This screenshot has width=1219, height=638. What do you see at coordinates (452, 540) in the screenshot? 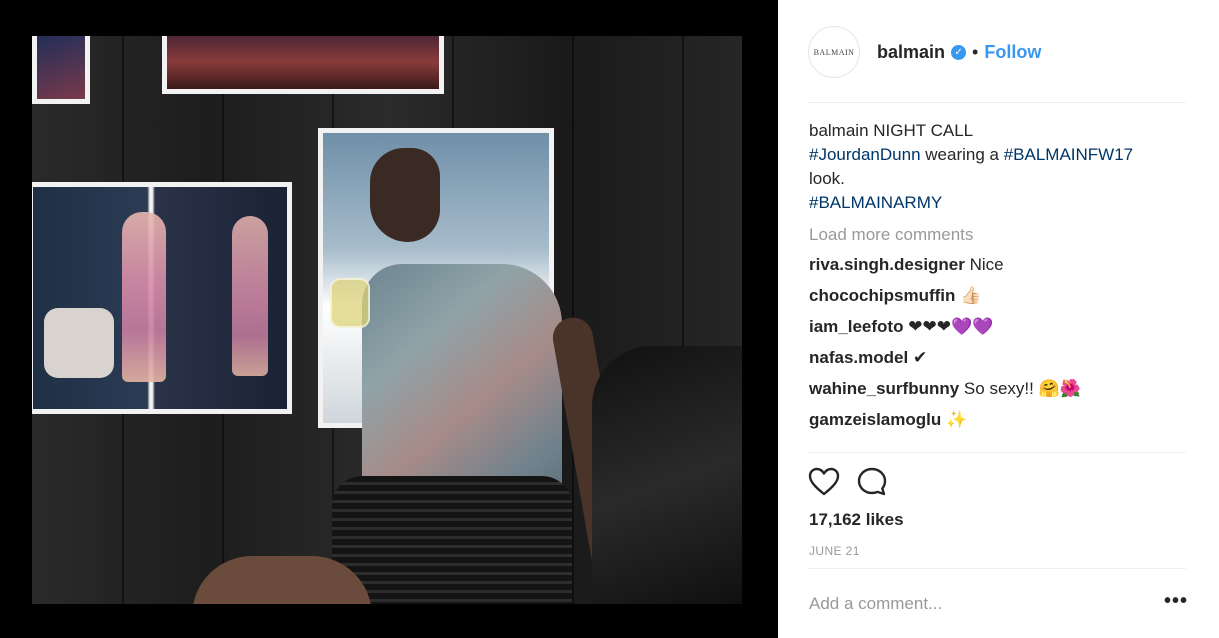
I see `woman-skirt` at bounding box center [452, 540].